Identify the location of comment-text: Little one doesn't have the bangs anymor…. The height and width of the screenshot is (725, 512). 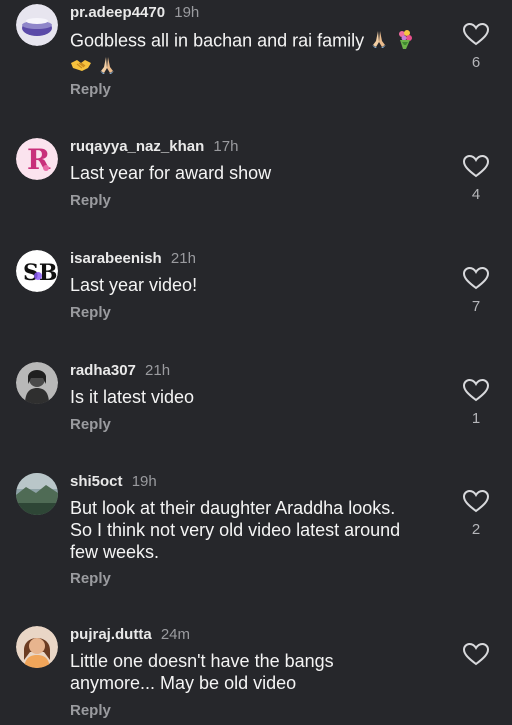
(259, 672).